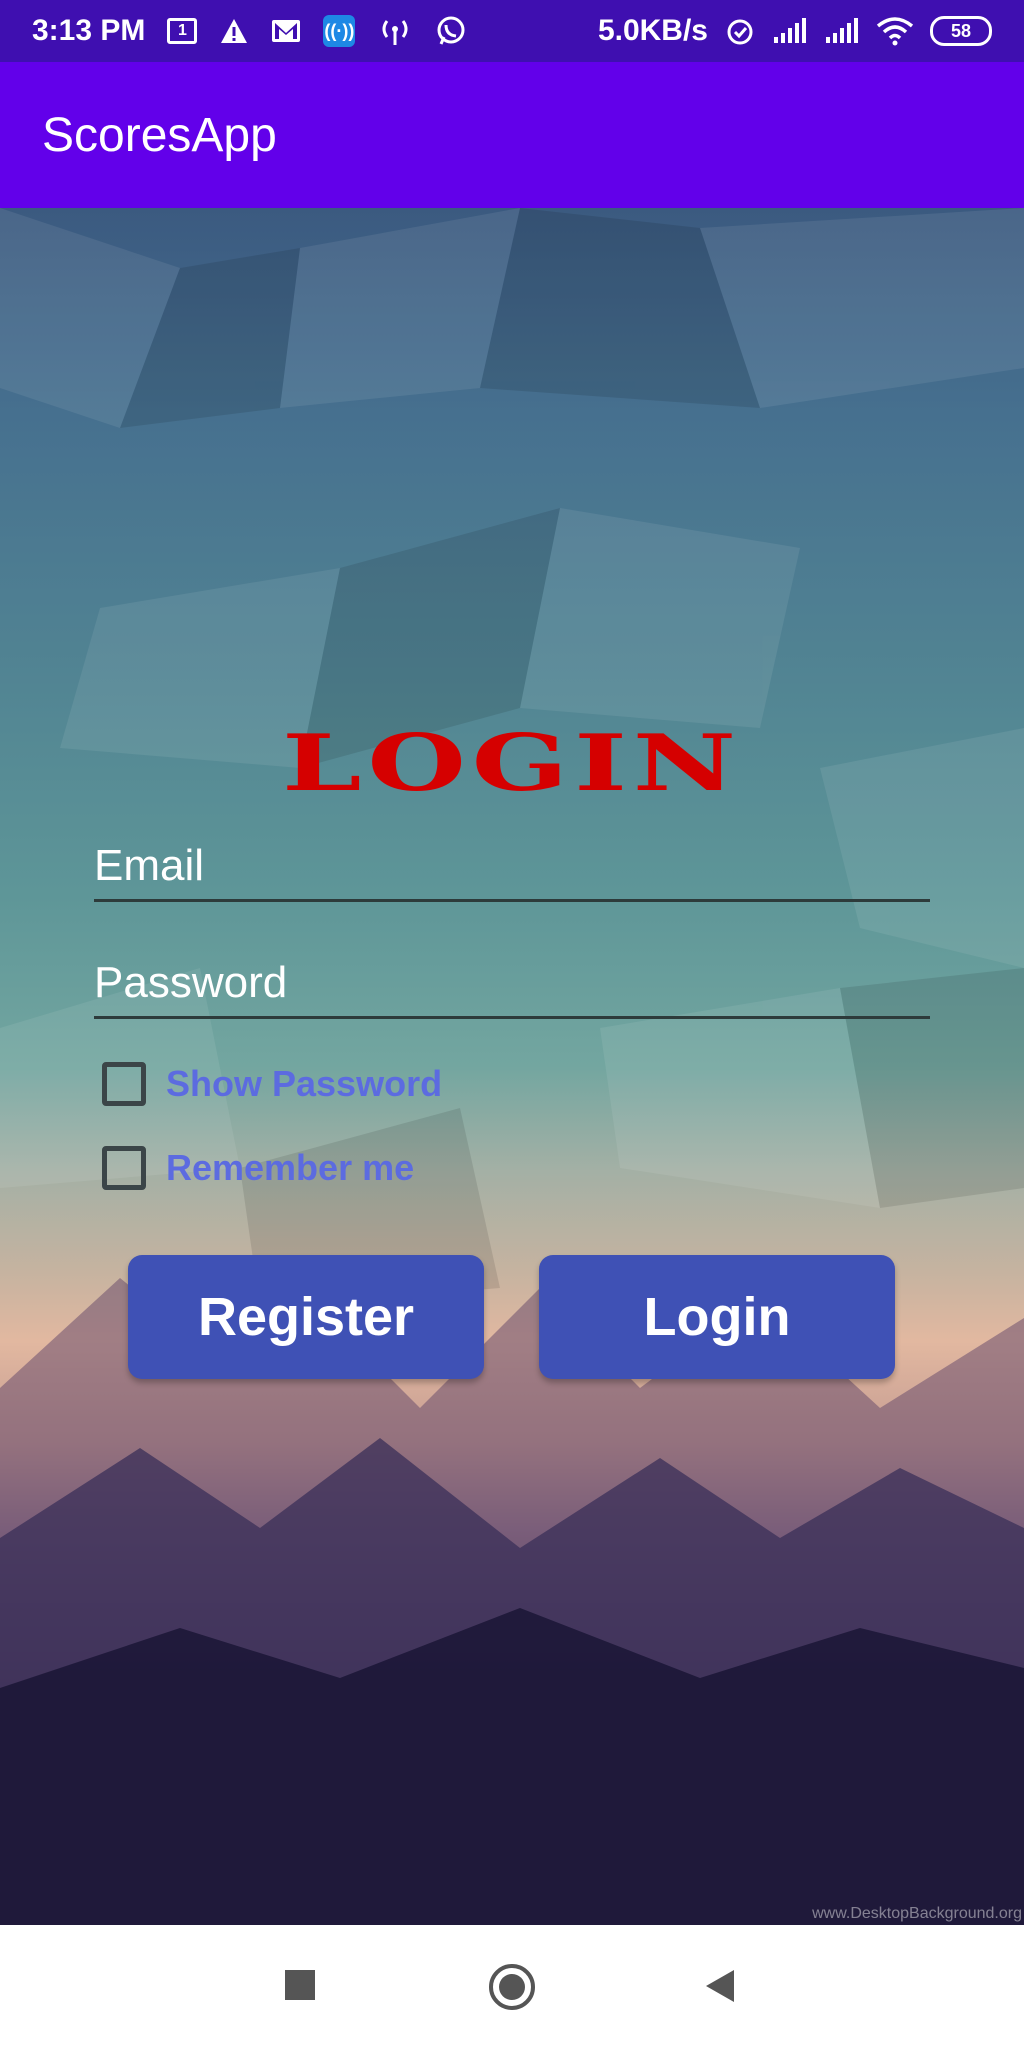  Describe the element at coordinates (300, 1985) in the screenshot. I see `recents-square-icon` at that location.